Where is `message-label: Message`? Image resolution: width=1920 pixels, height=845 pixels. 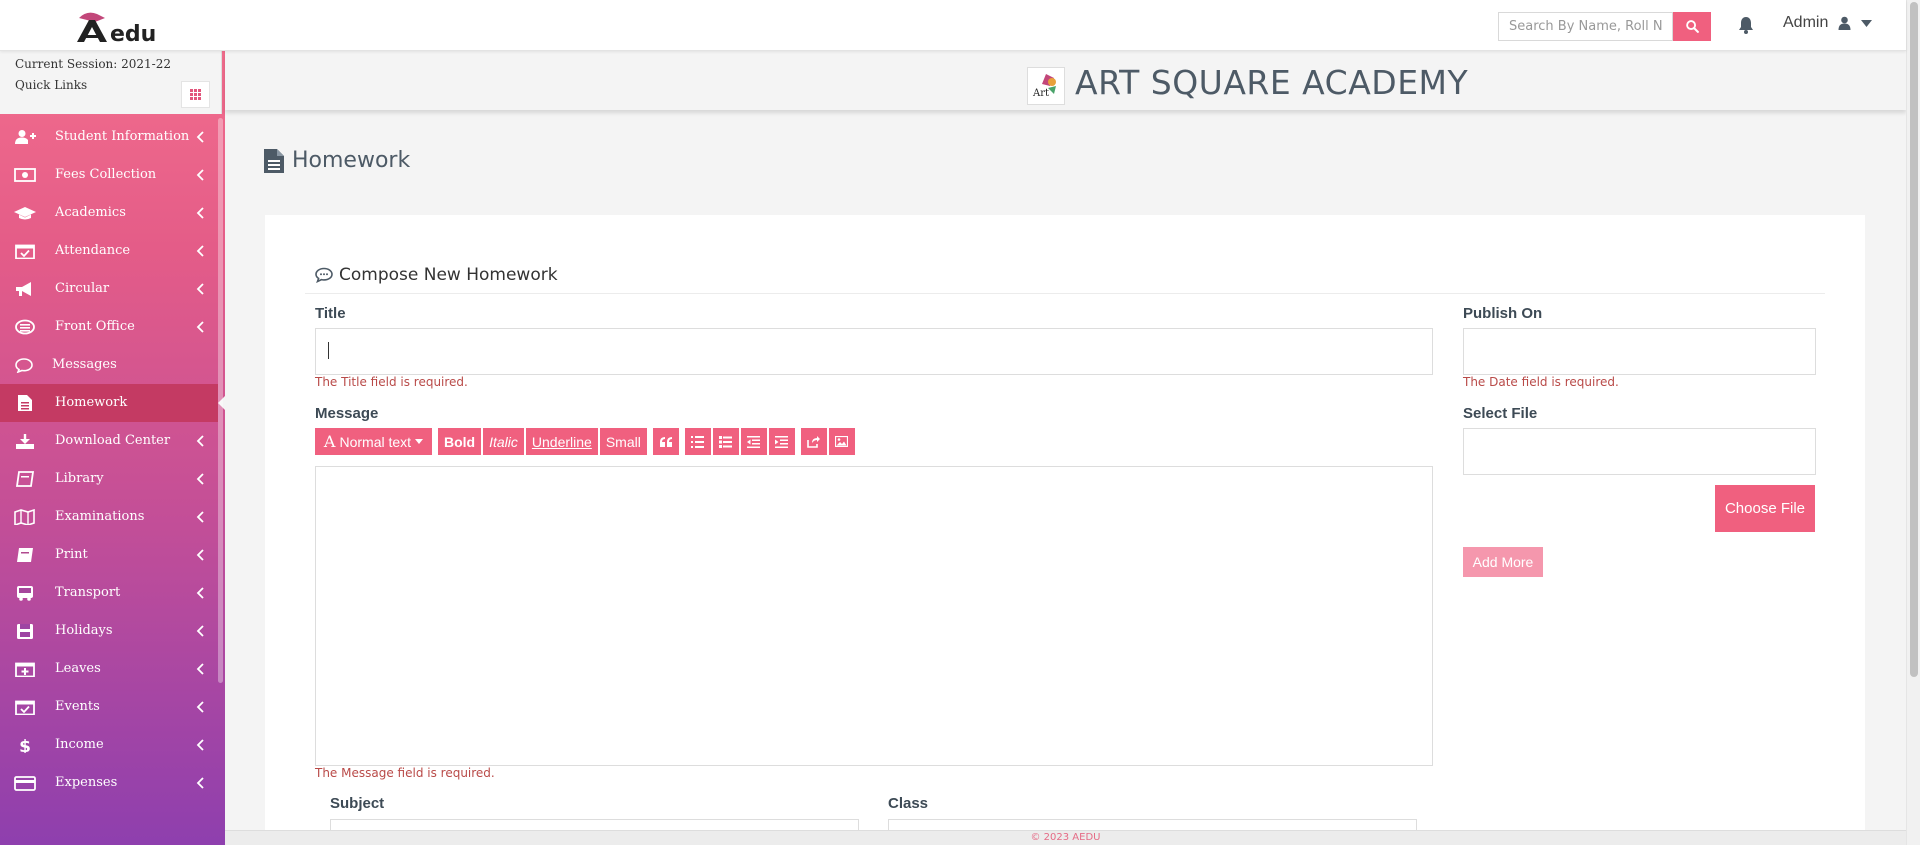
message-label: Message is located at coordinates (347, 413).